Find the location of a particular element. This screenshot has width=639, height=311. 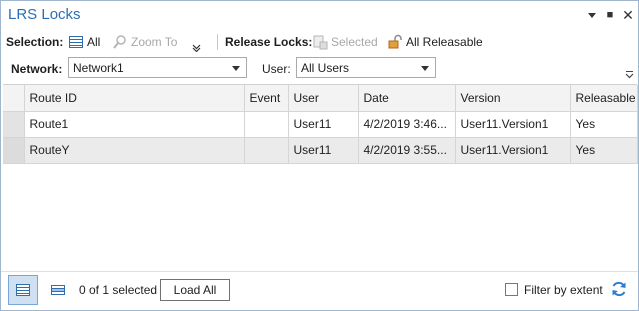

lock-icon is located at coordinates (395, 41).